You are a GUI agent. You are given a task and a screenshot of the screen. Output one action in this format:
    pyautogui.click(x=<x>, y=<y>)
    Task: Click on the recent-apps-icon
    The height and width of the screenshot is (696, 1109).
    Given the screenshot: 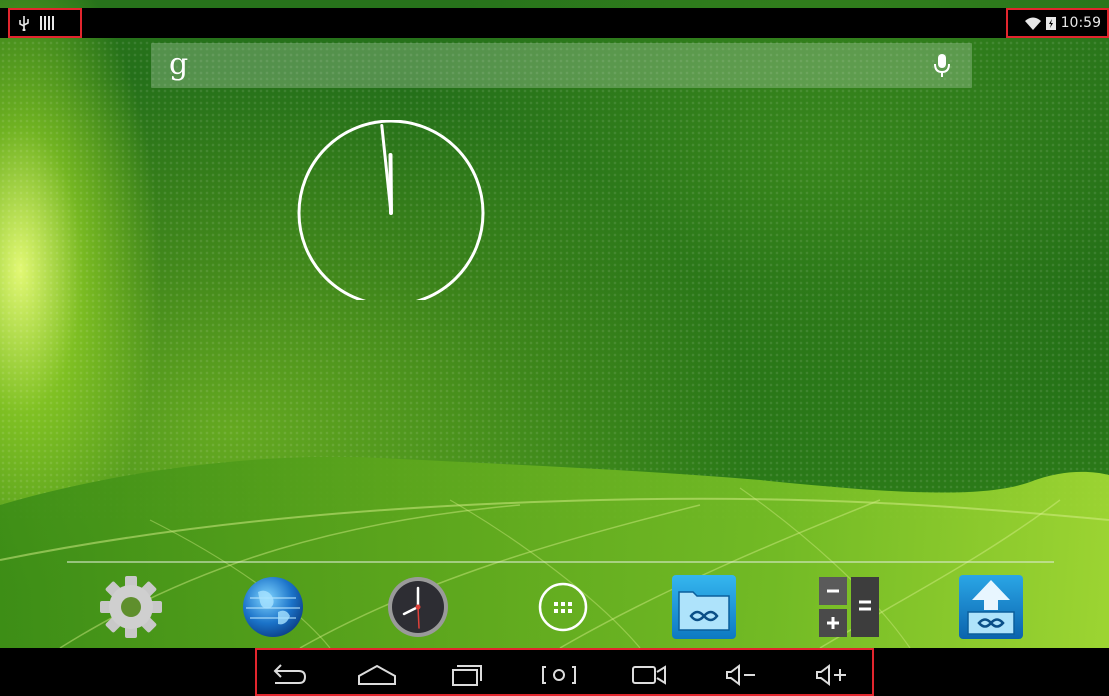 What is the action you would take?
    pyautogui.click(x=467, y=675)
    